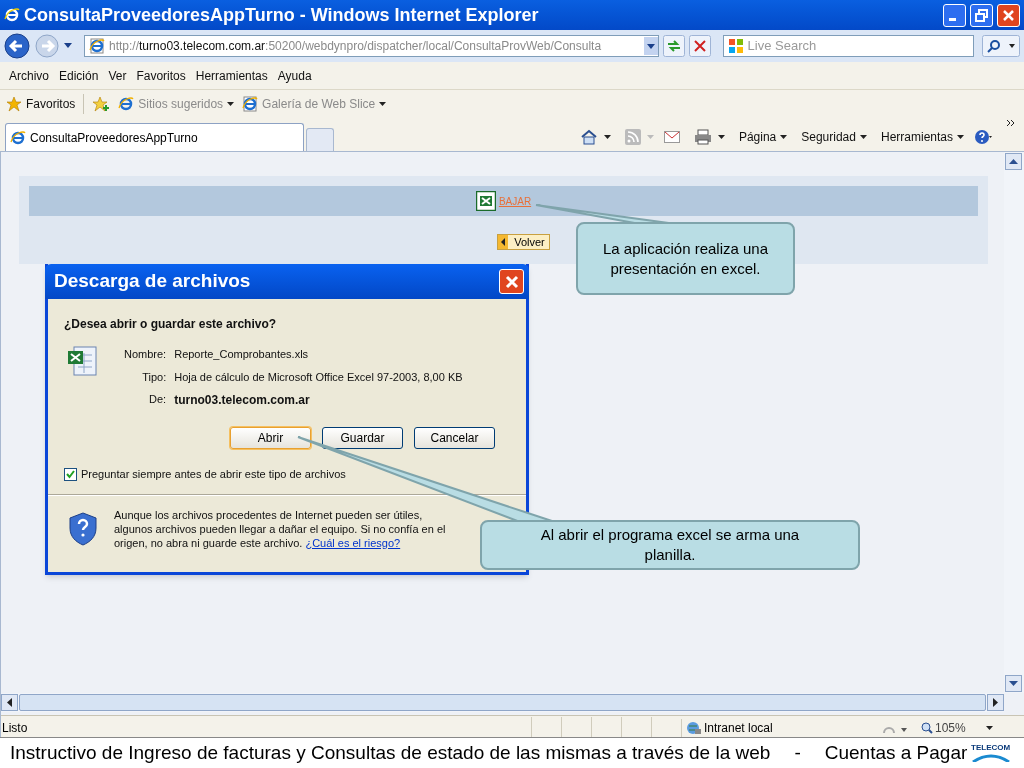 The width and height of the screenshot is (1024, 768). What do you see at coordinates (101, 104) in the screenshot?
I see `add-favorite-icon` at bounding box center [101, 104].